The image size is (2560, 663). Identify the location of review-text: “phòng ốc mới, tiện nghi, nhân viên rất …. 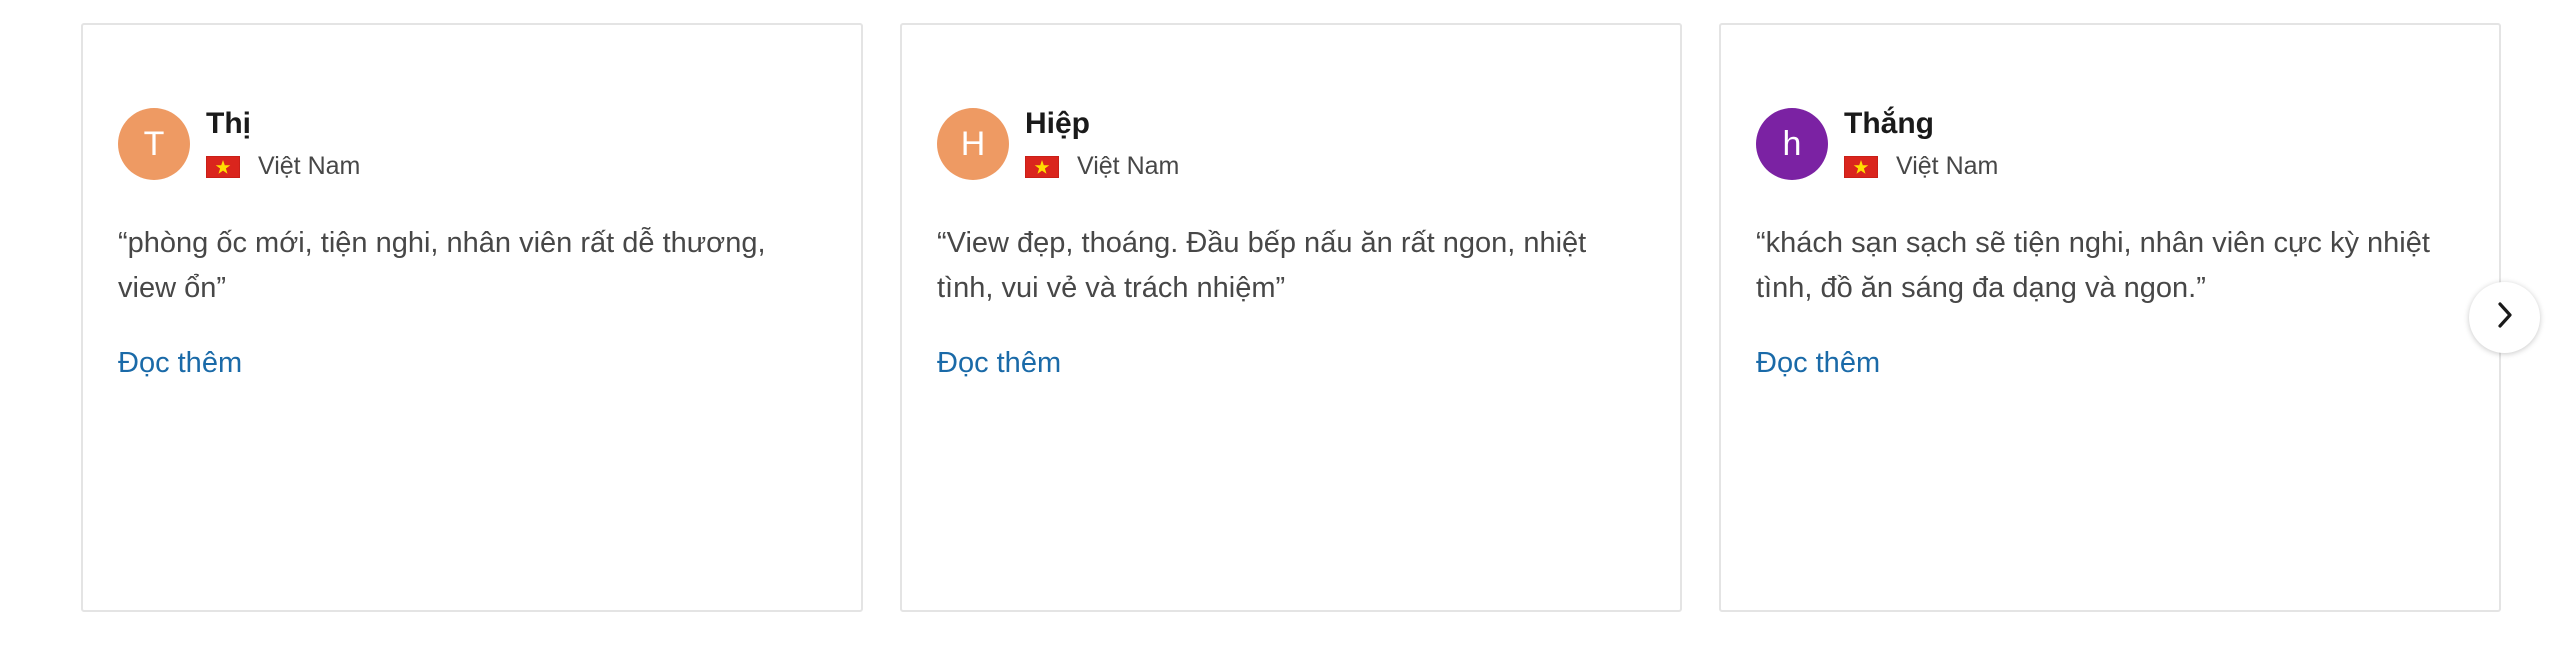
(442, 265).